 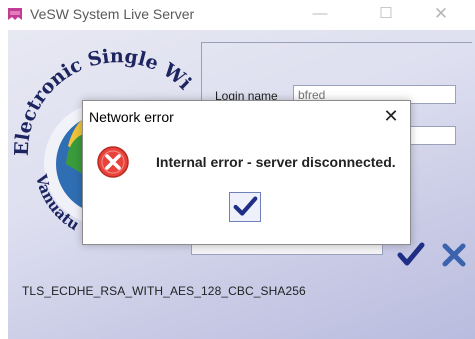 I want to click on dialog-title: Network error, so click(x=131, y=117).